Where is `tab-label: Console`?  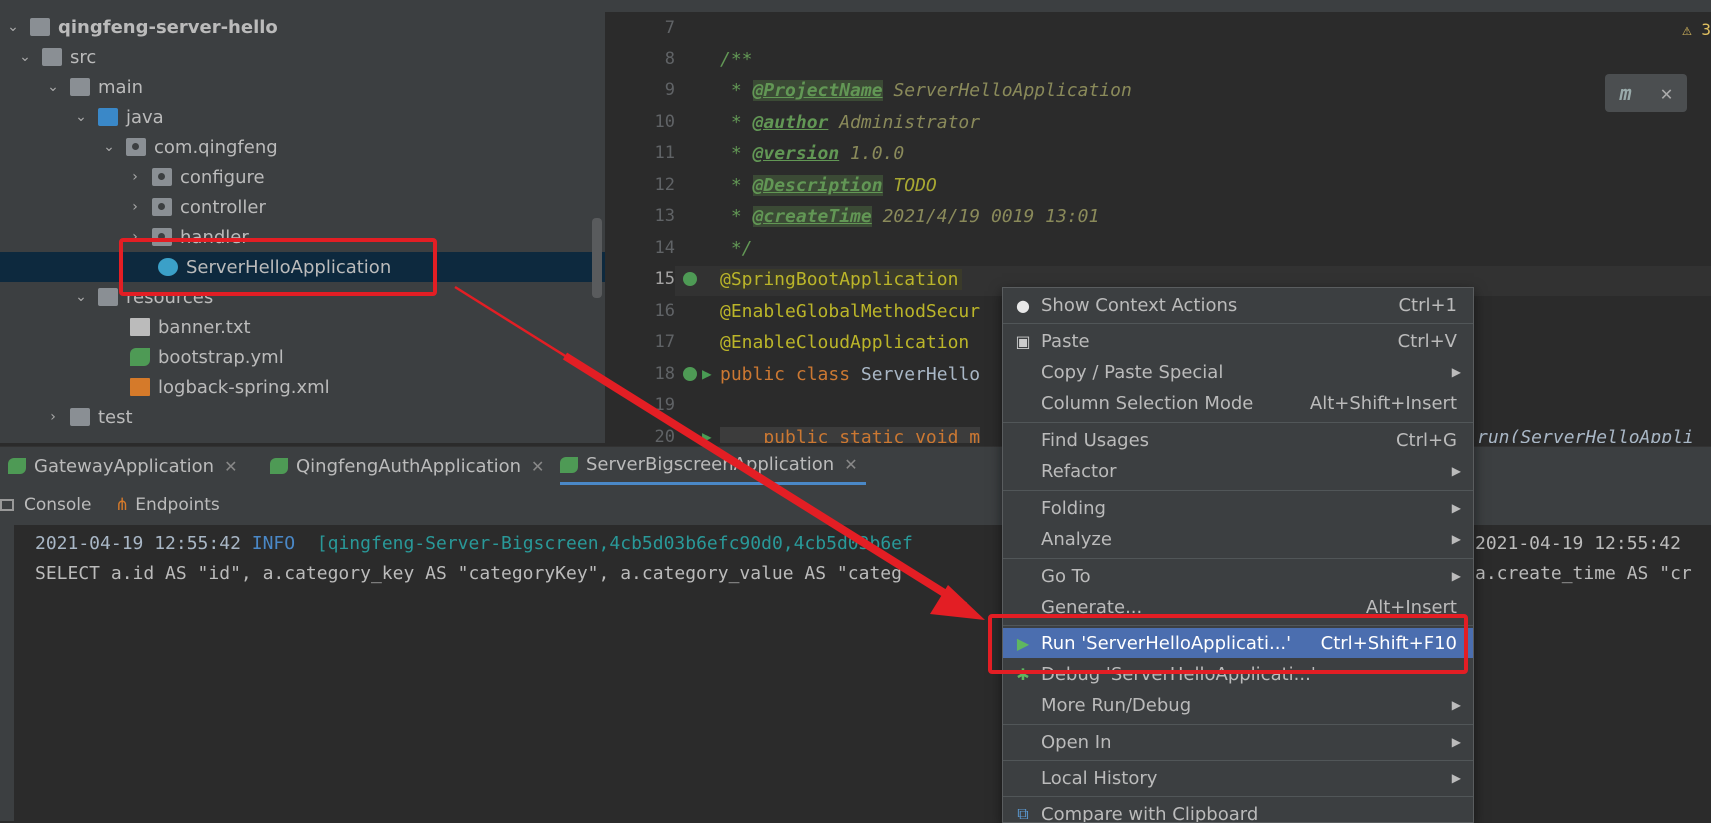 tab-label: Console is located at coordinates (58, 505).